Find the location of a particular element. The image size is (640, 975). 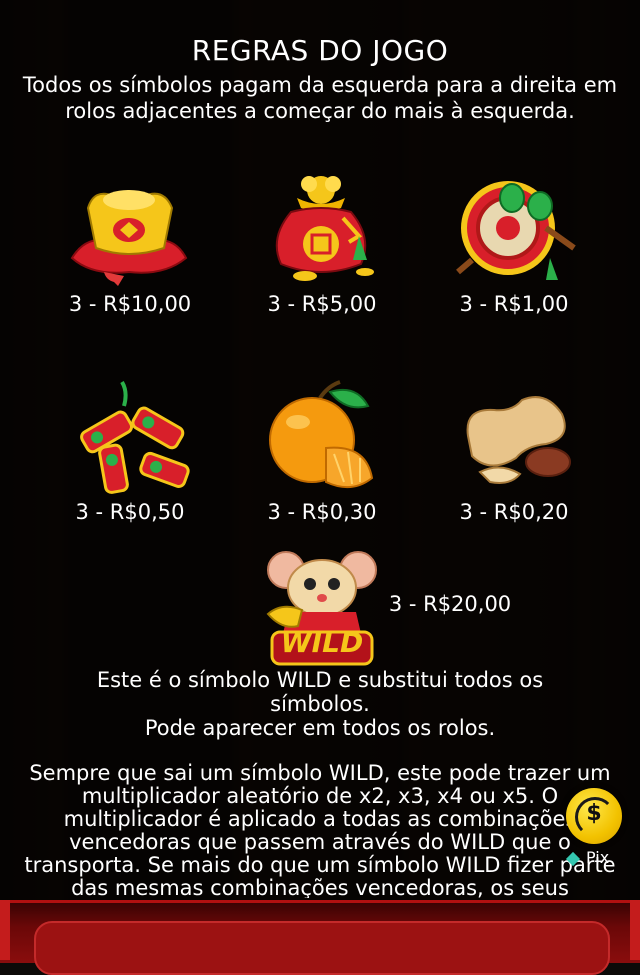

pix-button: $ Pix is located at coordinates (595, 836).